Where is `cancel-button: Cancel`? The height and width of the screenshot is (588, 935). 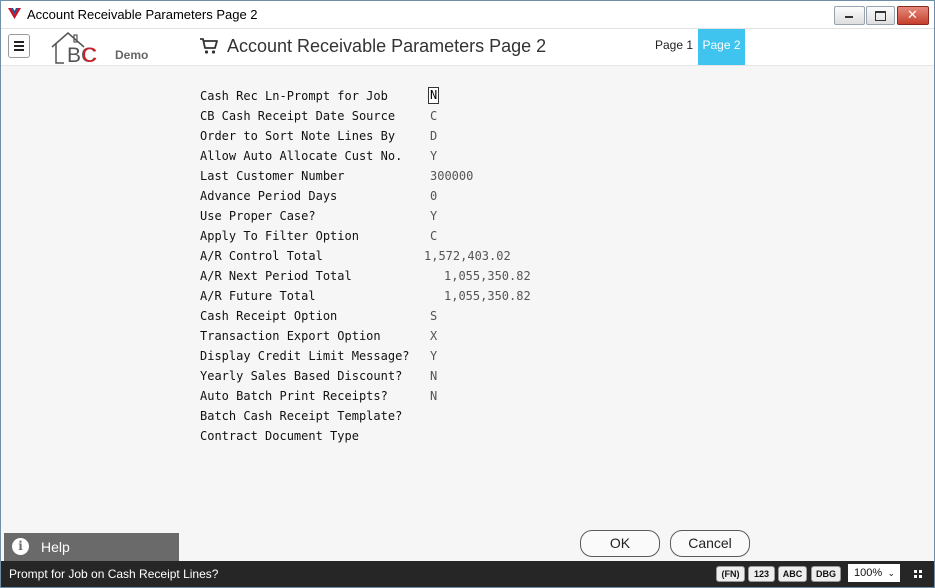
cancel-button: Cancel is located at coordinates (710, 543).